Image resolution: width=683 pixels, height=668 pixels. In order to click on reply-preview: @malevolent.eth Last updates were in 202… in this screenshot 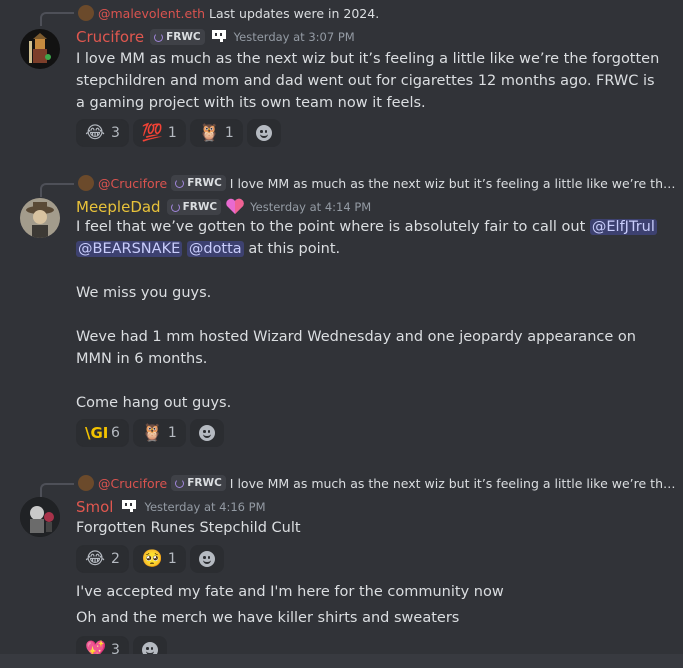, I will do `click(378, 13)`.